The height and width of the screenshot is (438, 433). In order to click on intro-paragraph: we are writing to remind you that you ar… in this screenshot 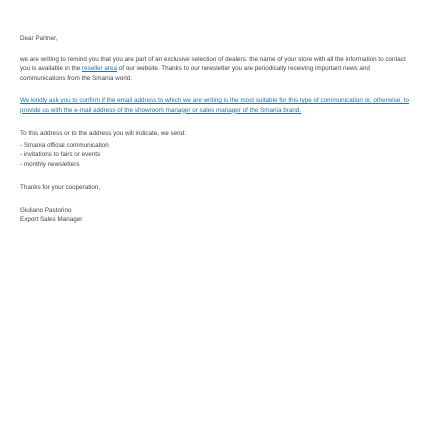, I will do `click(216, 69)`.